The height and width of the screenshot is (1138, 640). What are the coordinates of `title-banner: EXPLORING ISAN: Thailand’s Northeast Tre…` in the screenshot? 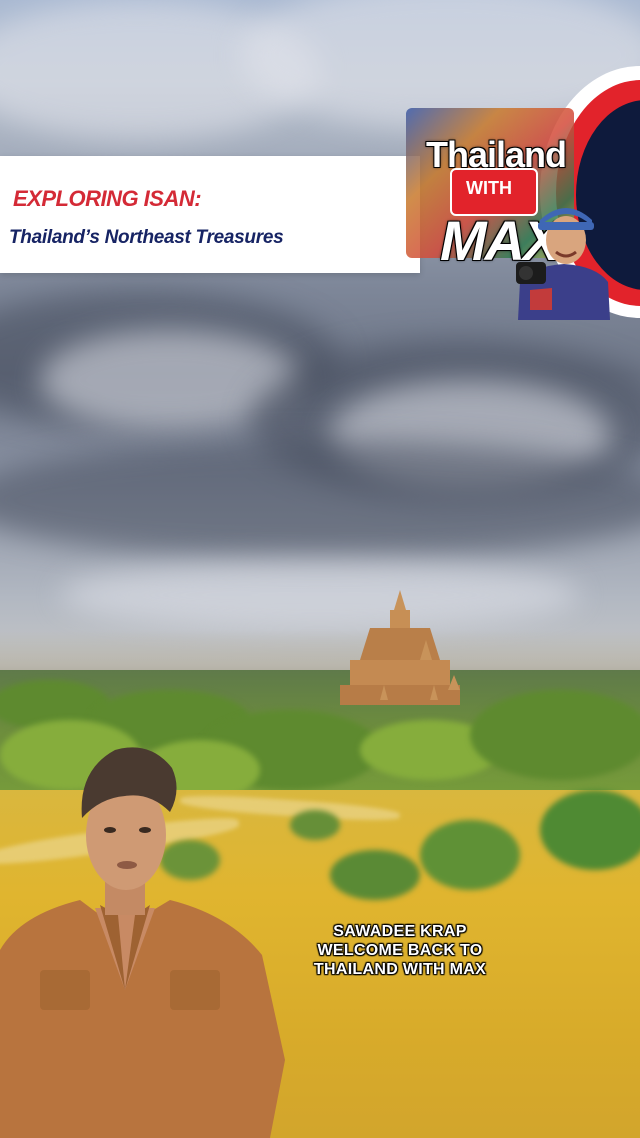 It's located at (210, 214).